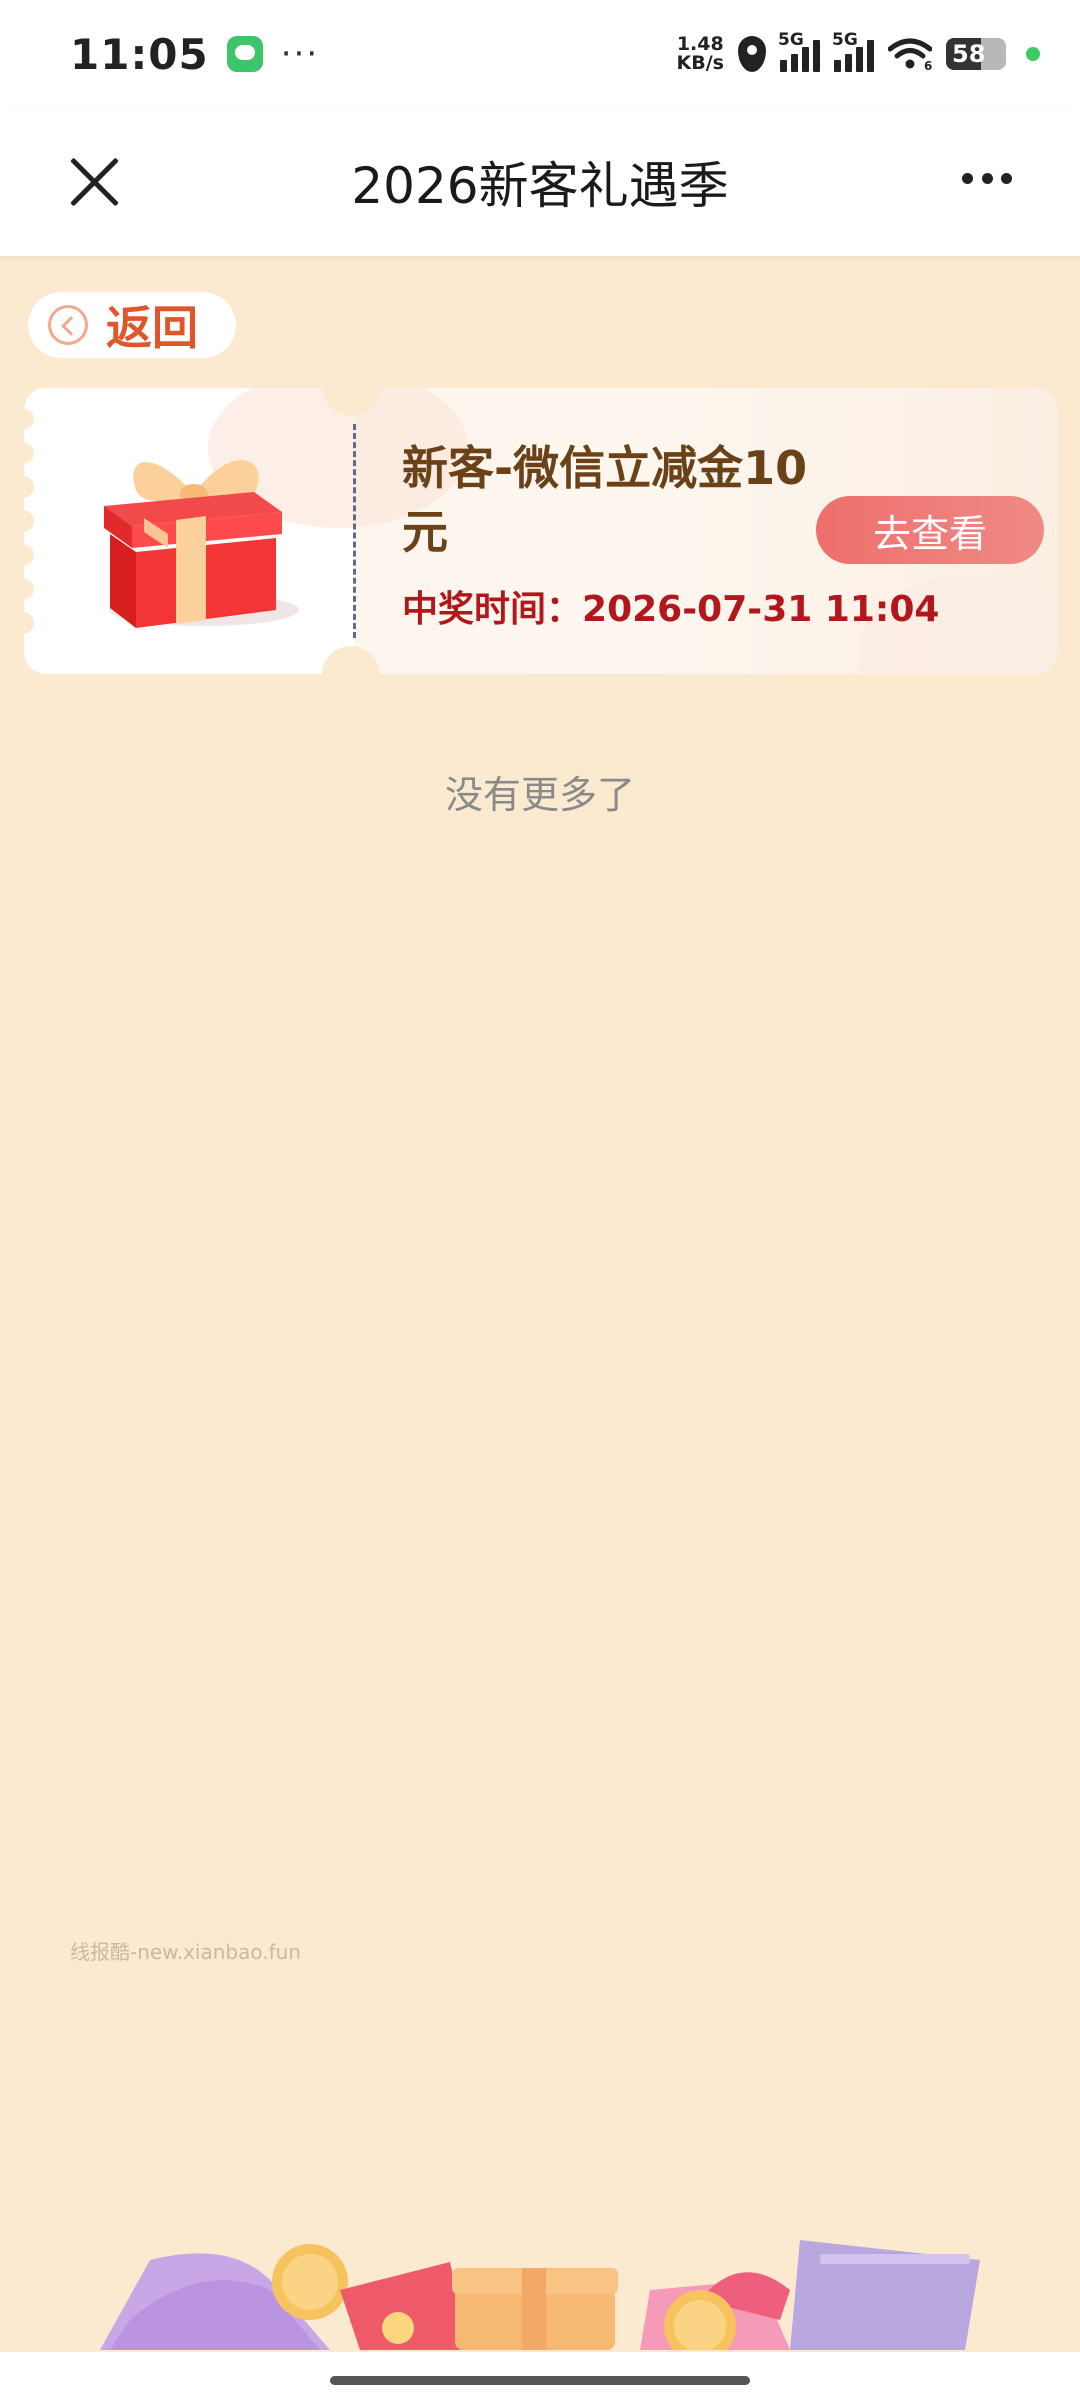 This screenshot has height=2400, width=1080. I want to click on view-prize-button: 去查看, so click(930, 530).